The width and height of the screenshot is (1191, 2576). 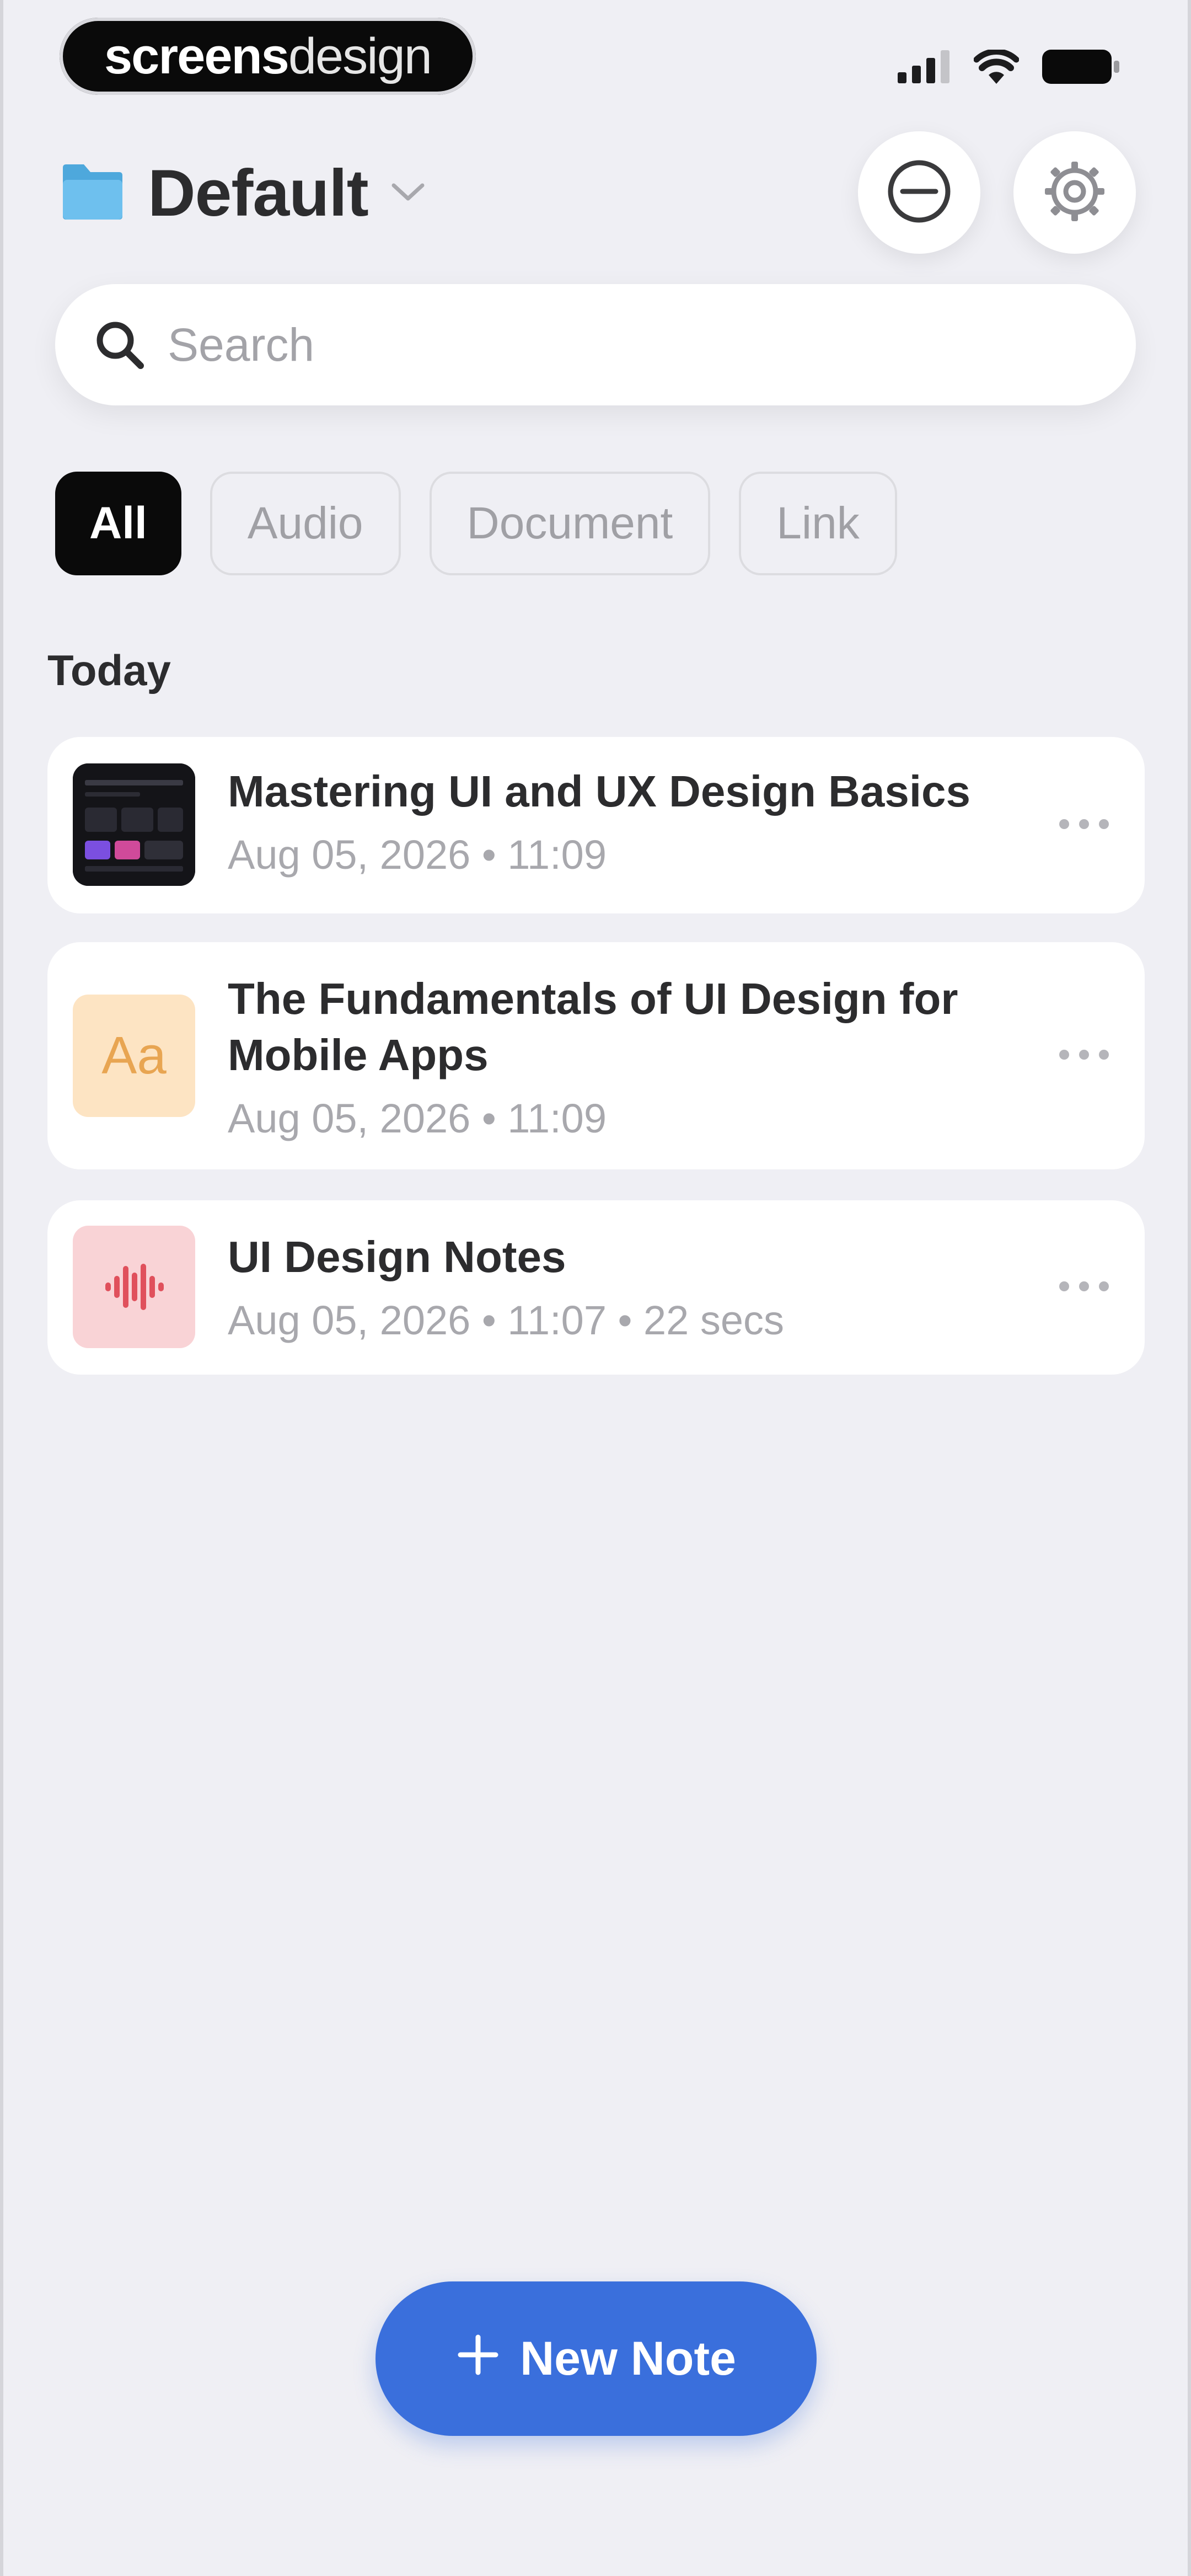 I want to click on search-icon, so click(x=119, y=344).